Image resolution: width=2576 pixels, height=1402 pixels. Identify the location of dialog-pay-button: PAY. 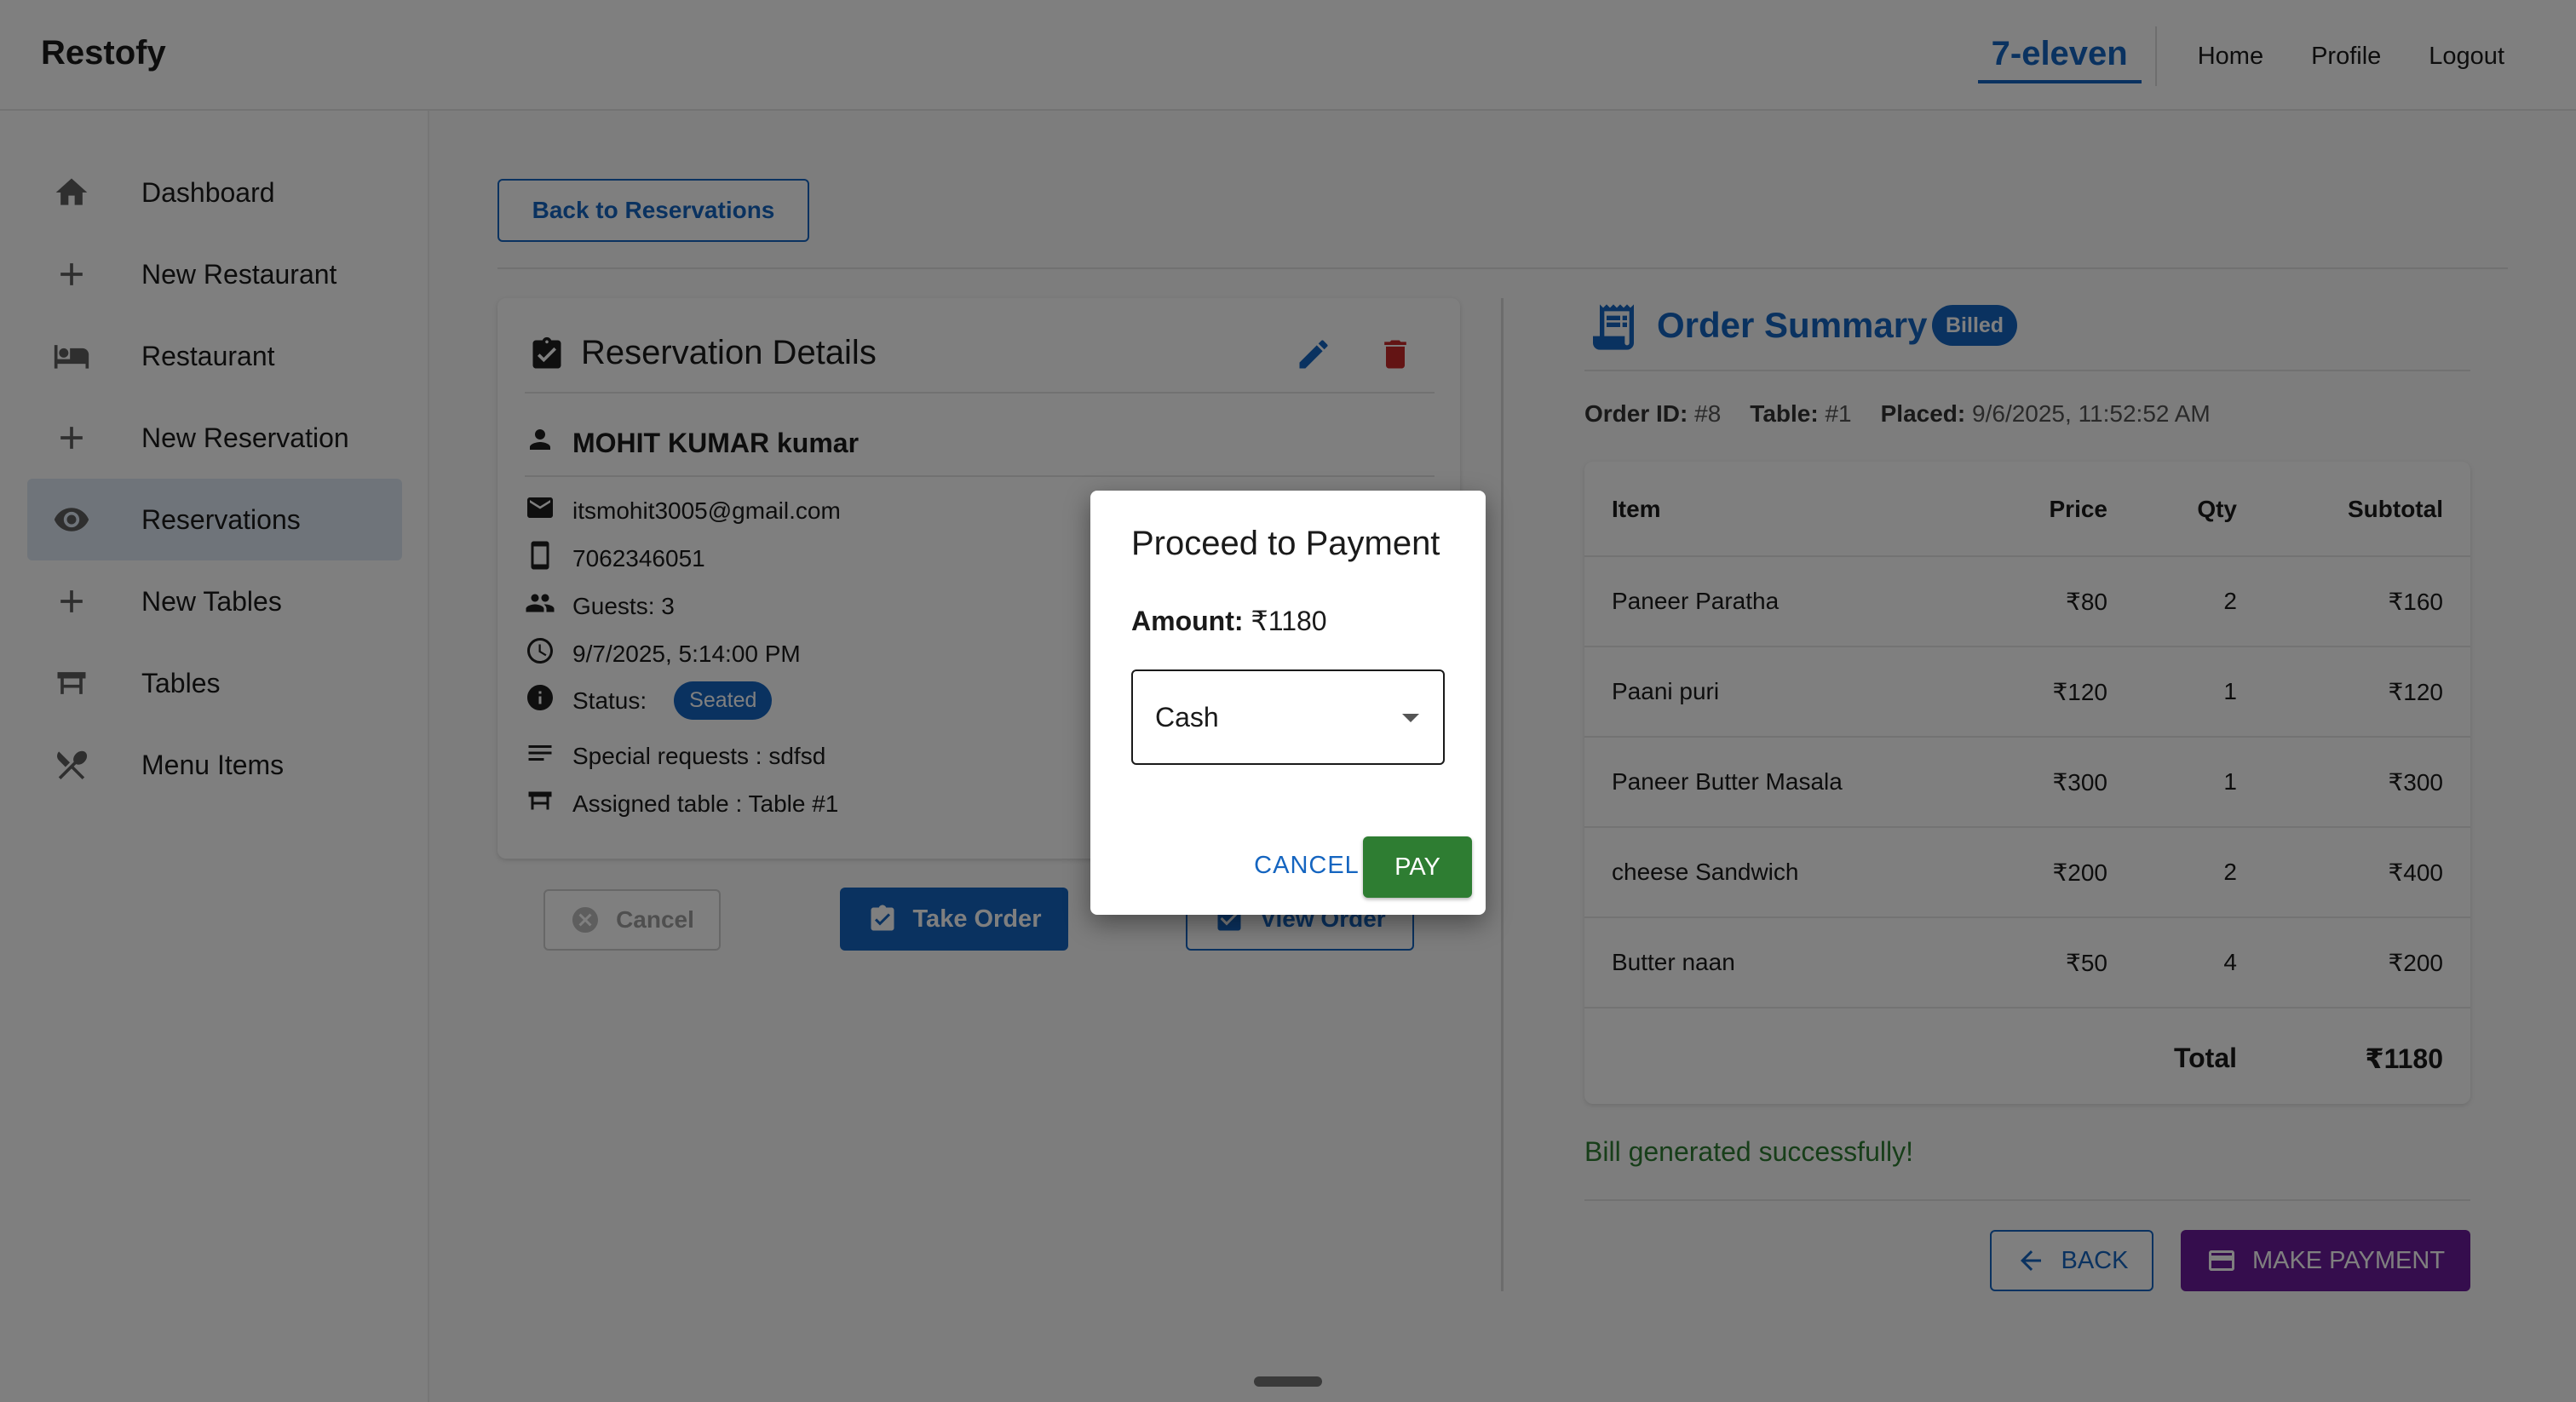
(1418, 867).